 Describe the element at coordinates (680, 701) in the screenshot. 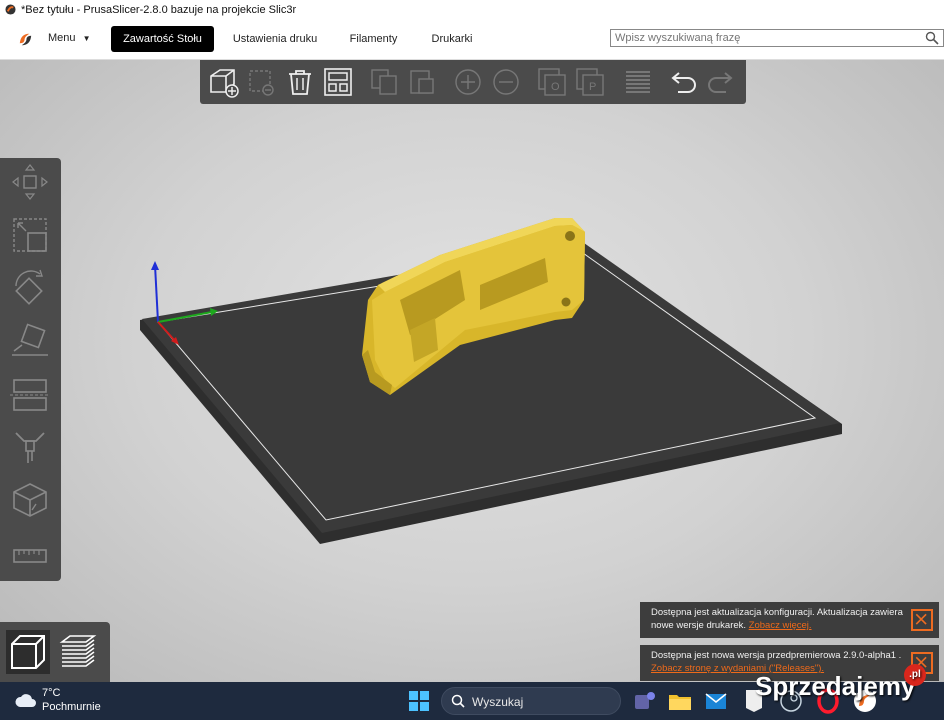

I see `file-explorer-icon` at that location.